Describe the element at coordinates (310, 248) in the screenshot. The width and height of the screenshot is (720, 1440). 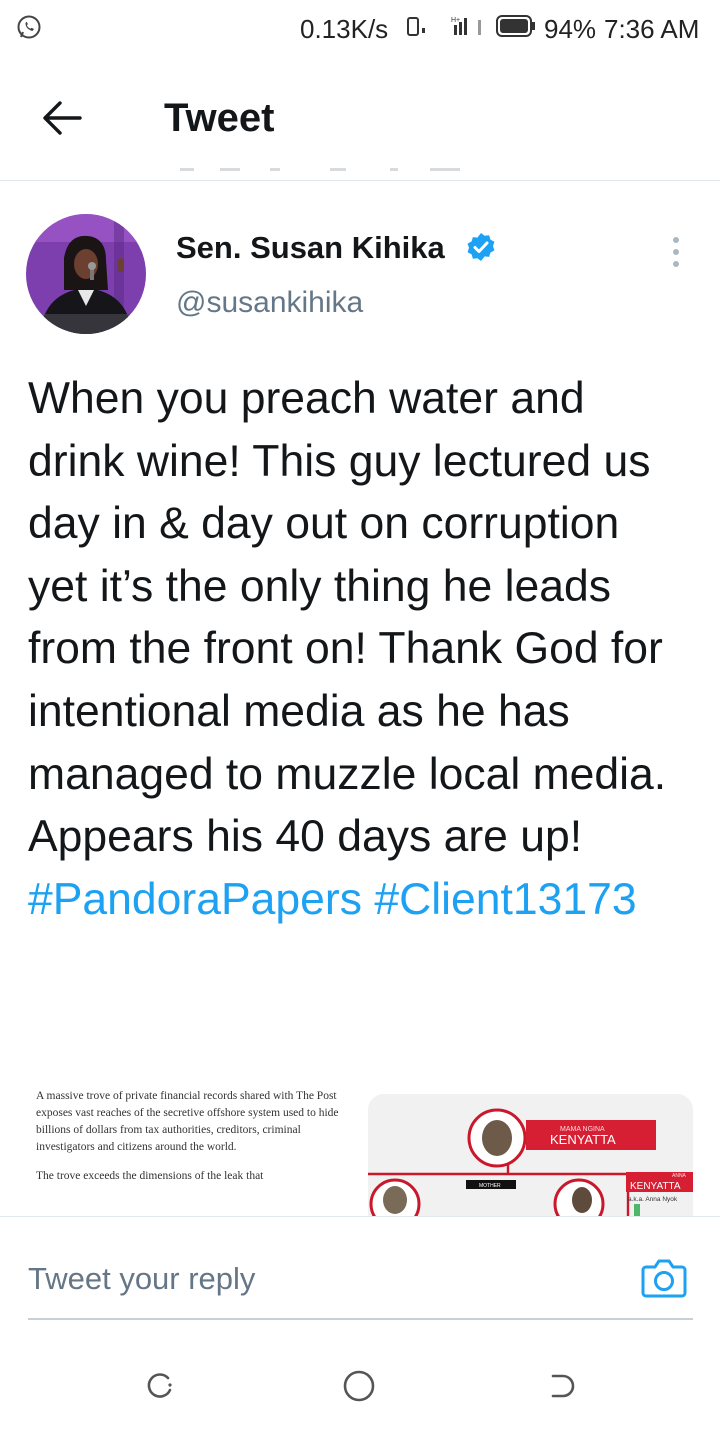
I see `author-name: Sen. Susan Kihika` at that location.